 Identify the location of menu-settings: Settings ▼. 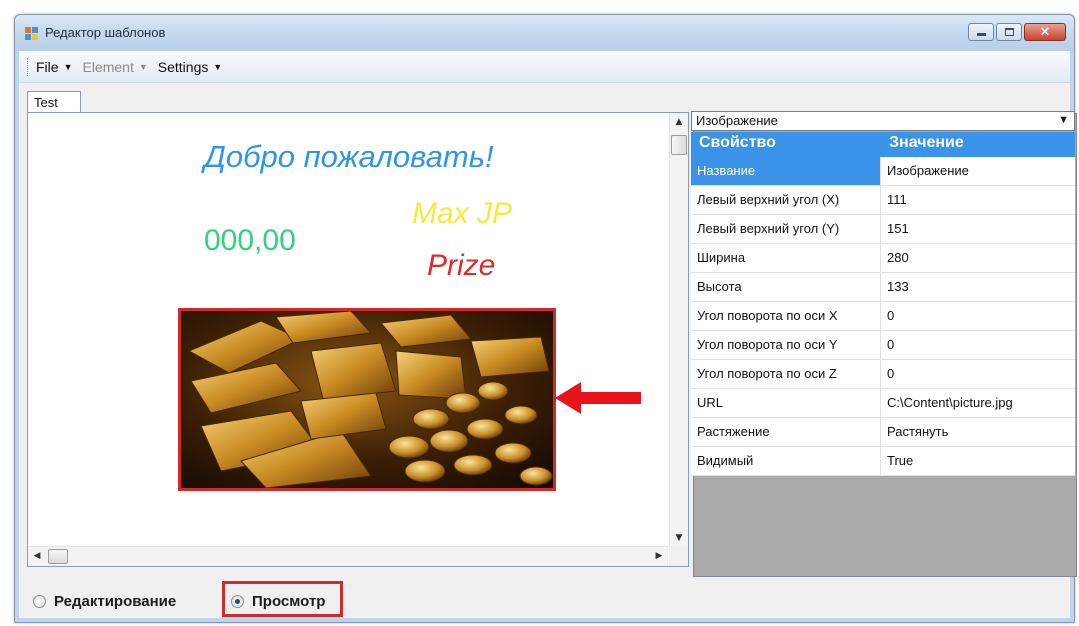
(190, 67).